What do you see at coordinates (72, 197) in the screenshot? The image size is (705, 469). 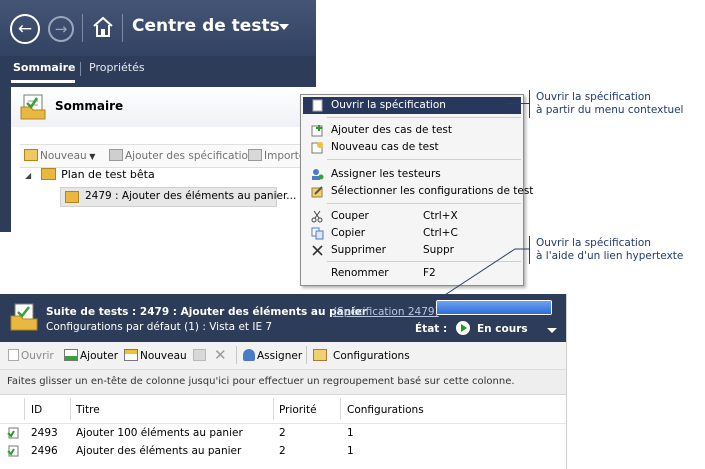 I see `suite-folder-icon` at bounding box center [72, 197].